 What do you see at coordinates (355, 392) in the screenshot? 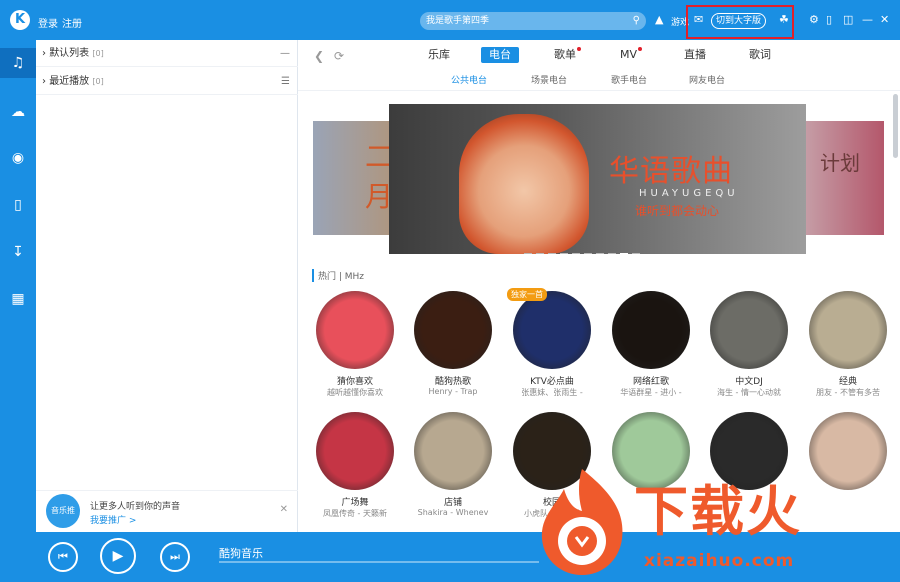
I see `radio-now-playing: 越听越懂你喜欢` at bounding box center [355, 392].